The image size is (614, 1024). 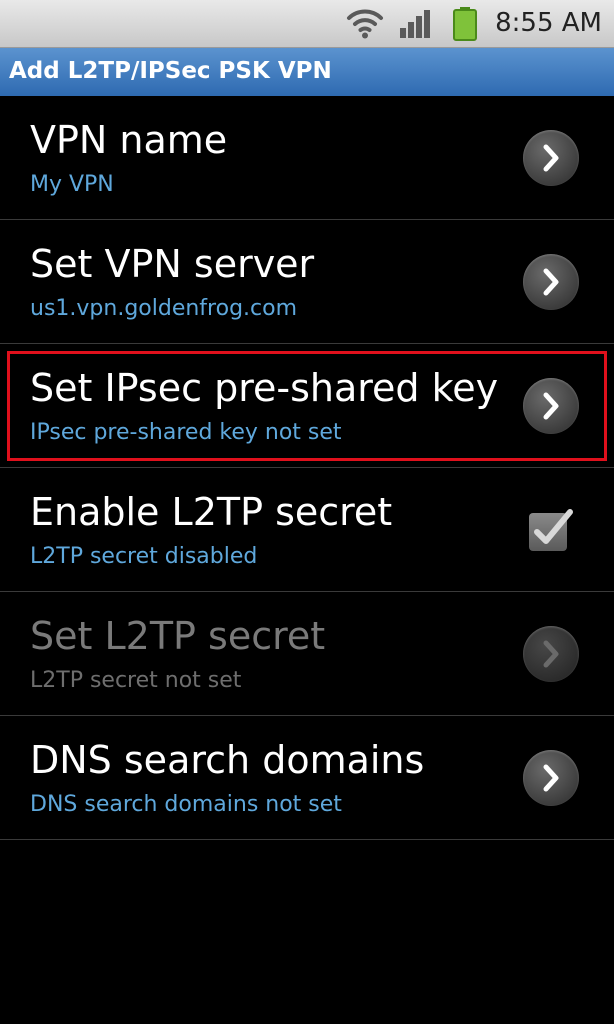 I want to click on status-bar: 8:55 AM, so click(x=307, y=24).